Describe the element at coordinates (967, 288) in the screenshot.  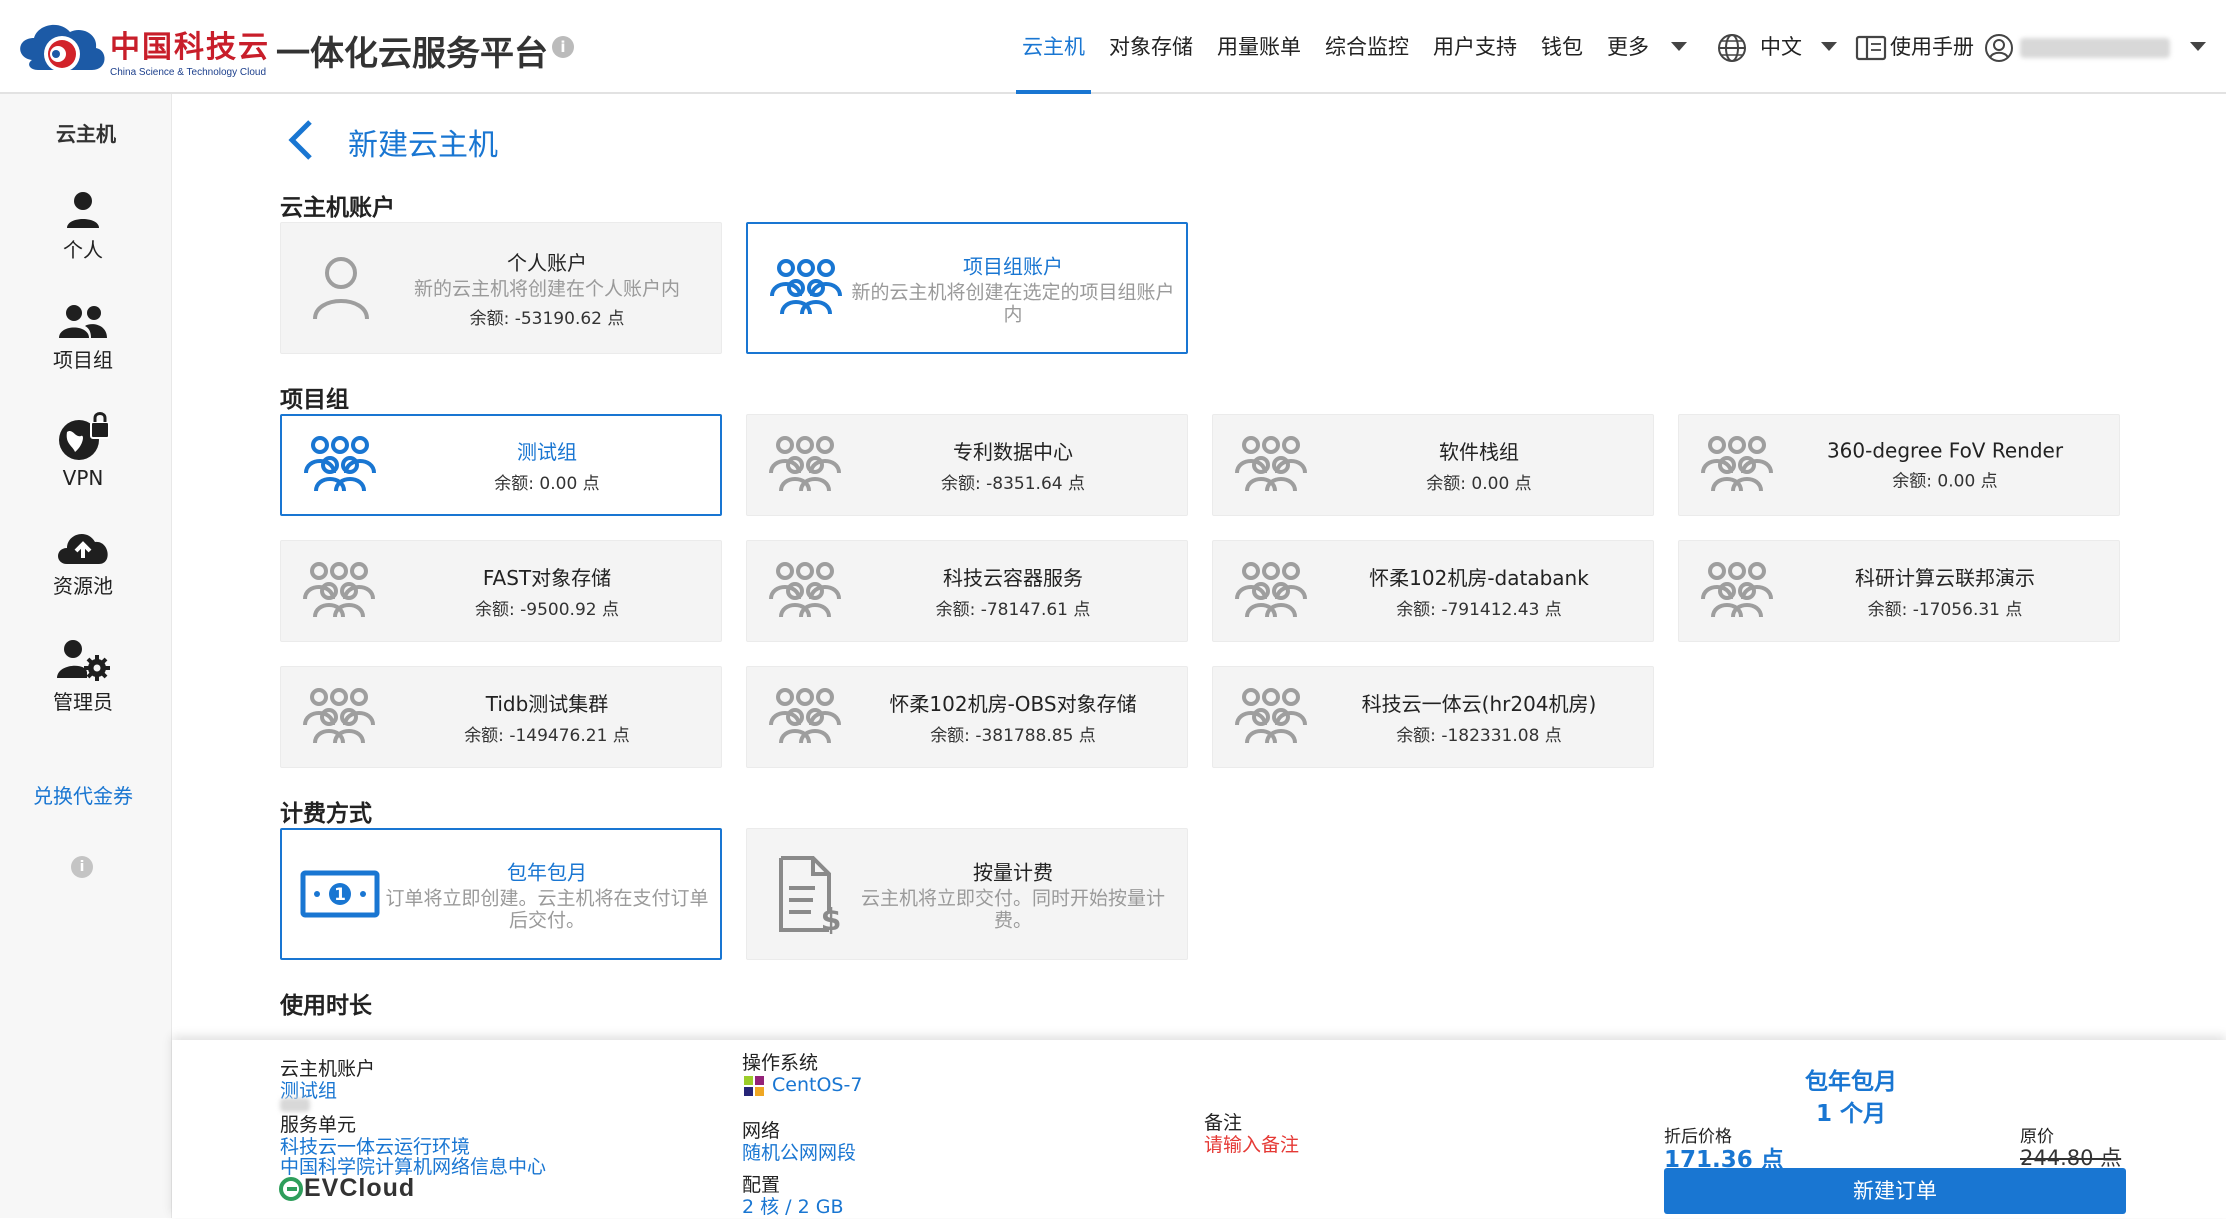
I see `account-card-project-group: 项目组账户 新的云主机将创建在选定的项目组账户内` at that location.